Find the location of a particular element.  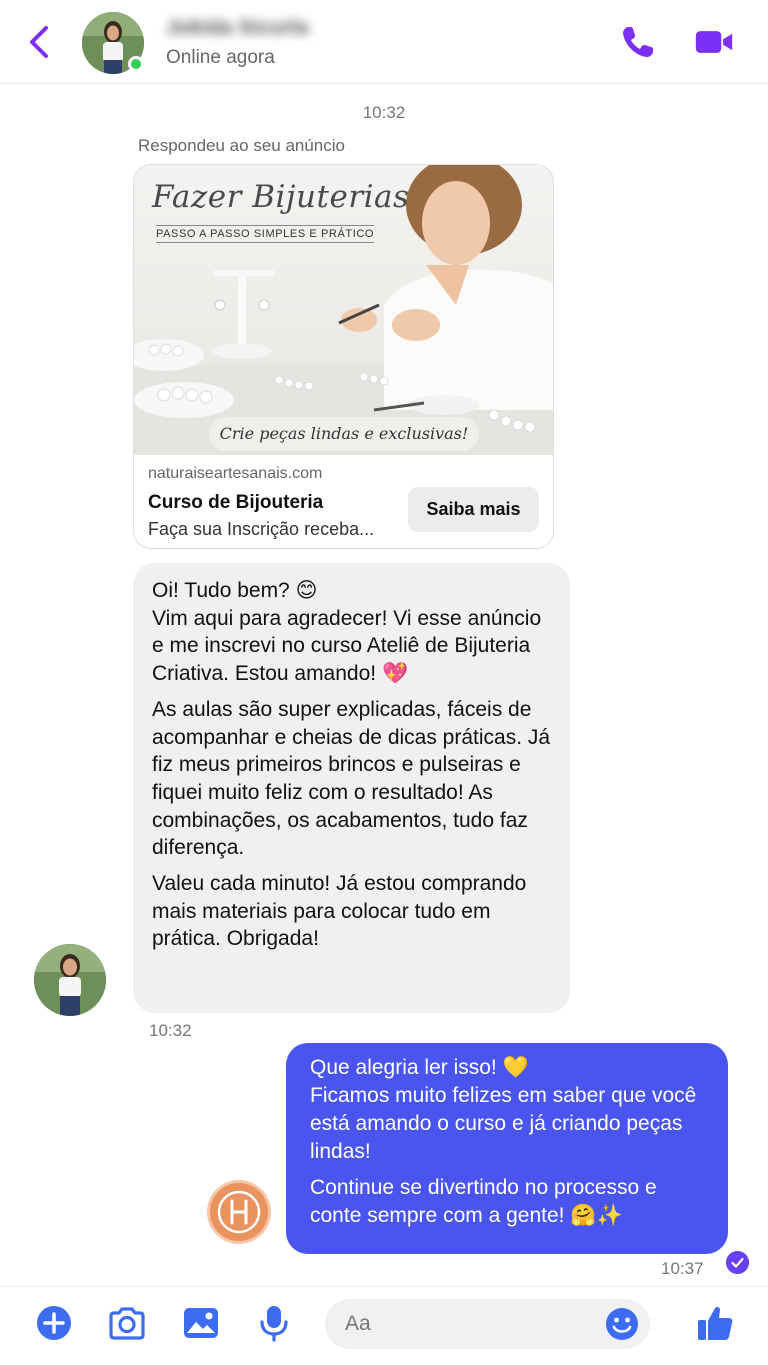

chat-header: Jokida Sicurla Online agora is located at coordinates (384, 42).